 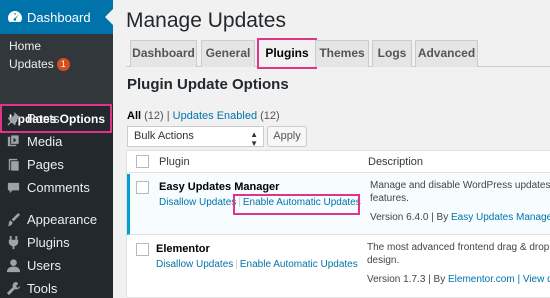 What do you see at coordinates (481, 279) in the screenshot?
I see `author-link: Elementor.com` at bounding box center [481, 279].